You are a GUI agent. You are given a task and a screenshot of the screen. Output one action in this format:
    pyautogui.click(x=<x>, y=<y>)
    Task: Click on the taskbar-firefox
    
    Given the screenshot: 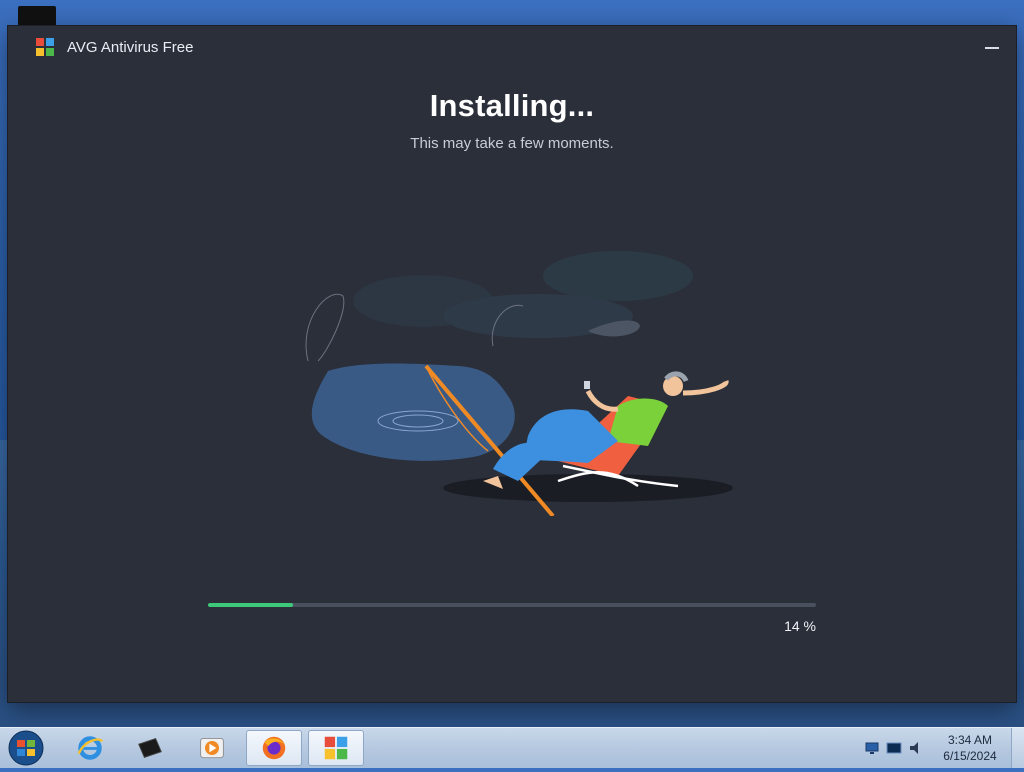 What is the action you would take?
    pyautogui.click(x=274, y=748)
    